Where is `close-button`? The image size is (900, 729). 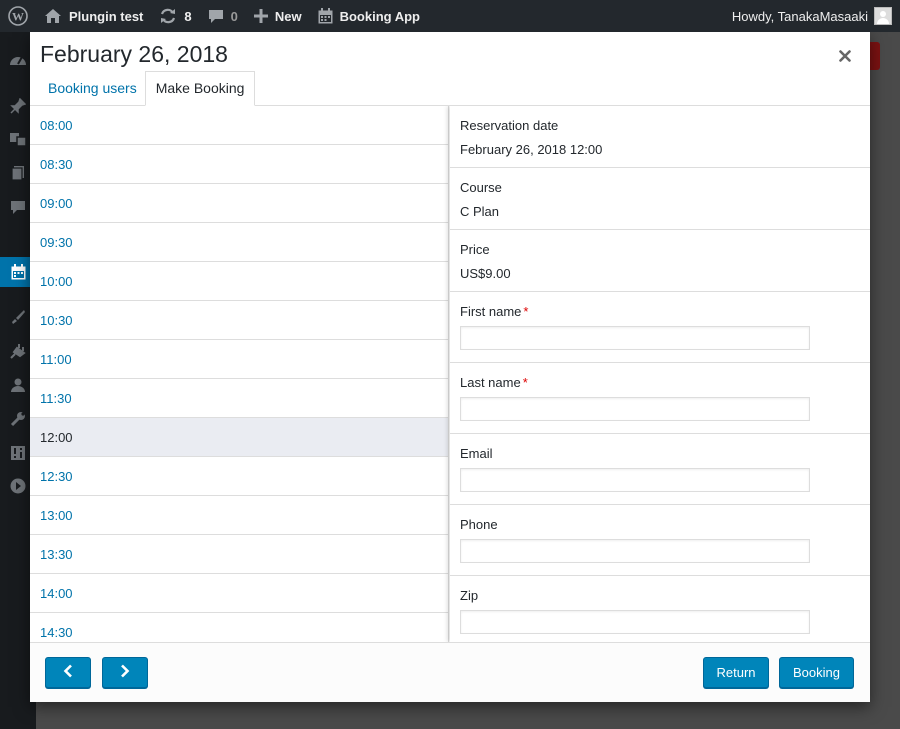 close-button is located at coordinates (845, 57).